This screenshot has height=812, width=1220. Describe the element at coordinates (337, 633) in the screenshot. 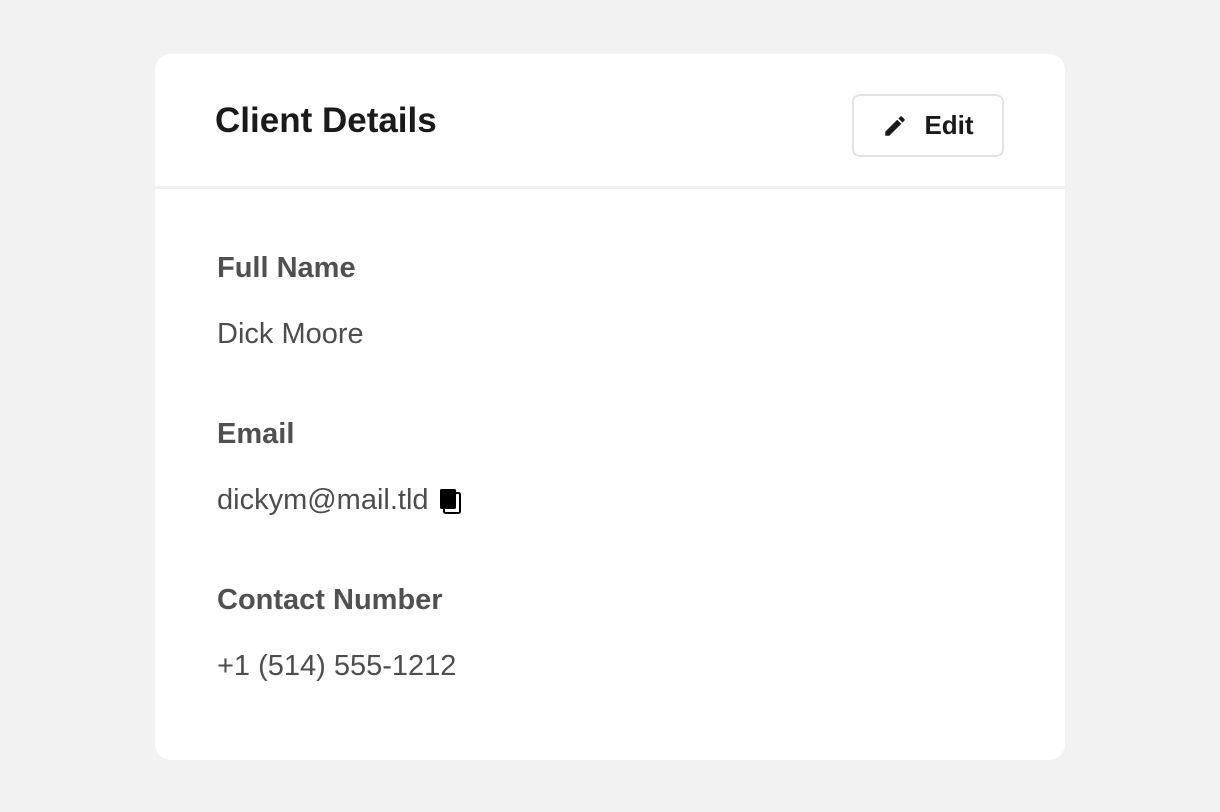

I see `contact-number-field: Contact Number +1 (514) 555-1212` at that location.